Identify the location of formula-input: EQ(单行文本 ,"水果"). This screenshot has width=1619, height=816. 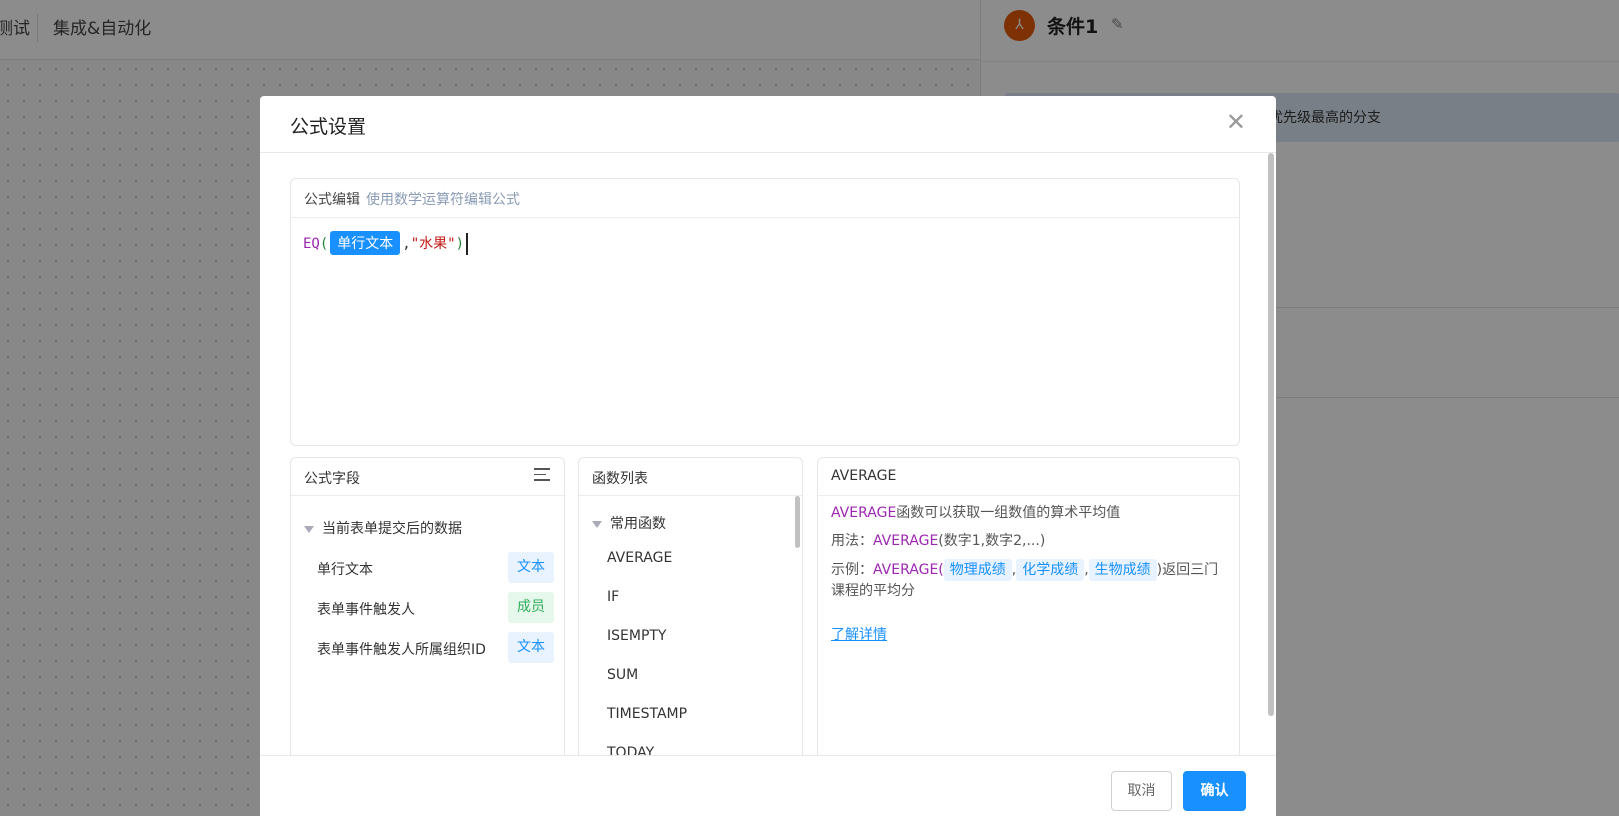
(765, 243).